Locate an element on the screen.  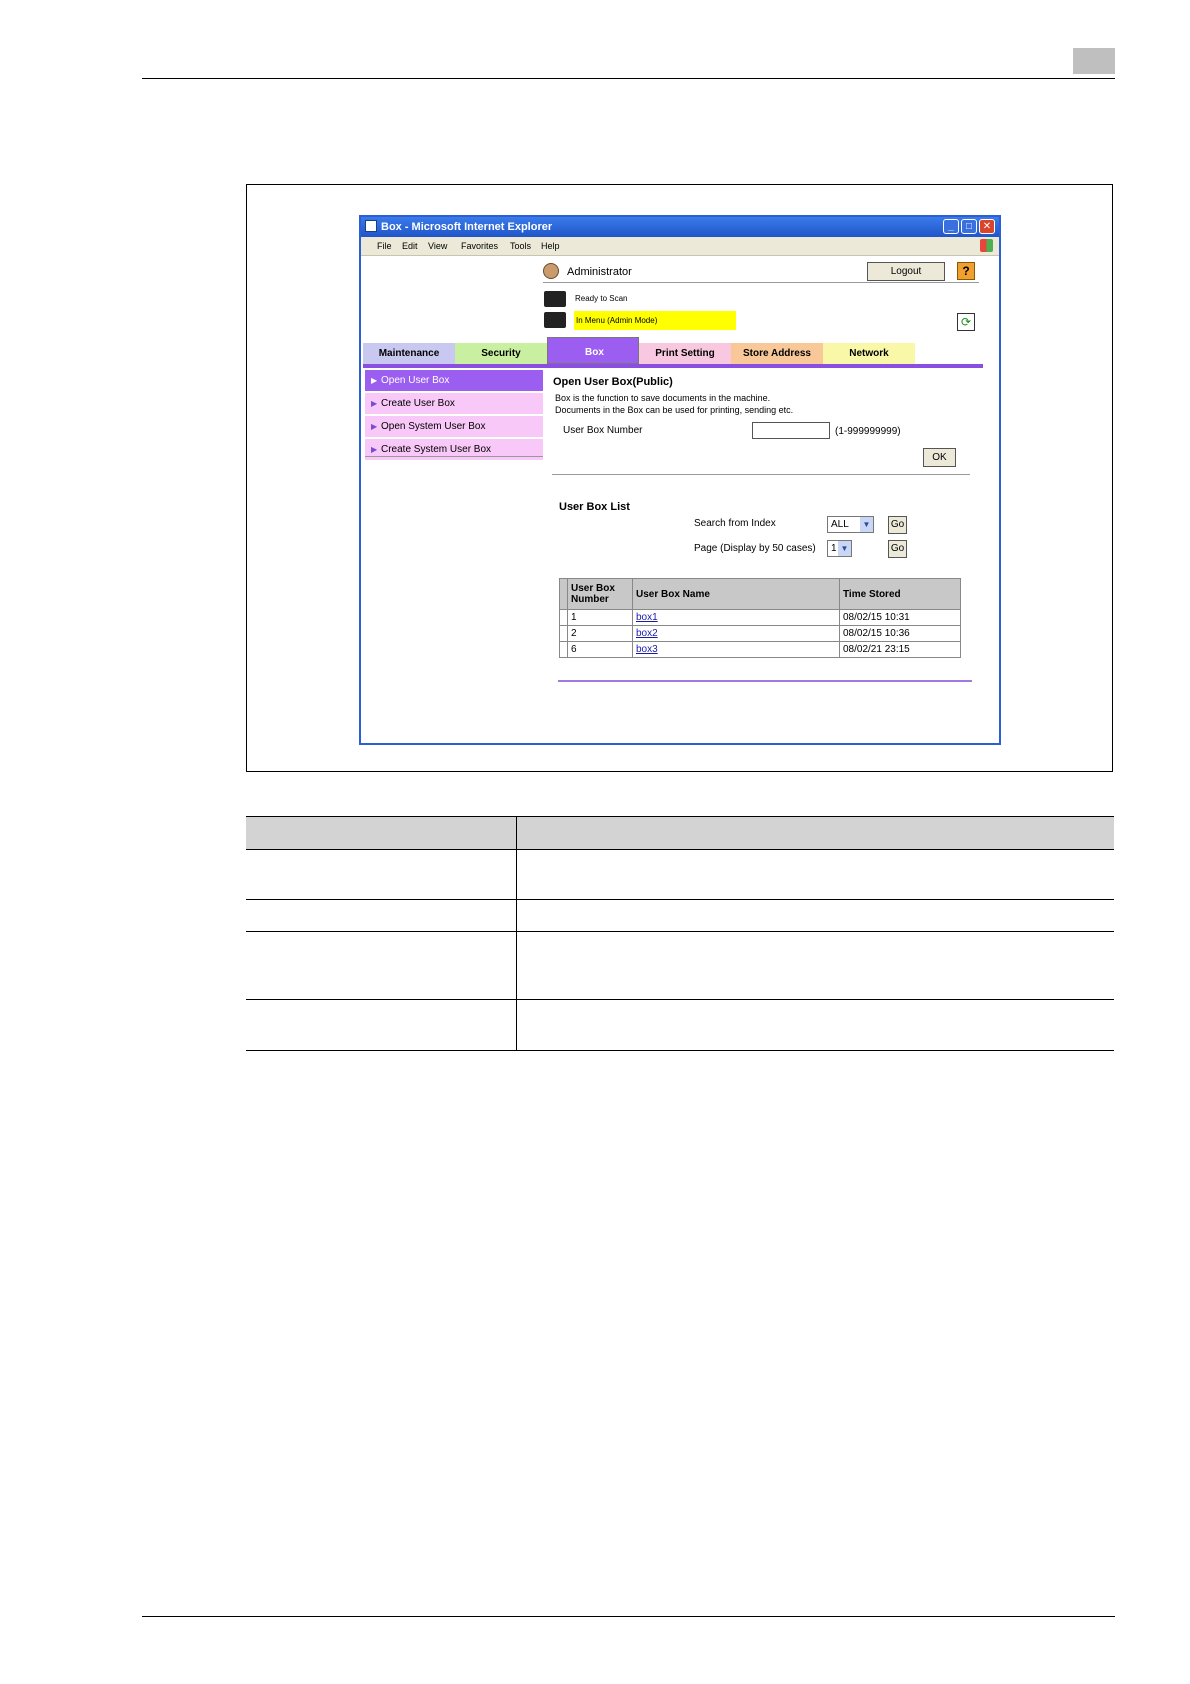
col-user-box-name: User Box Name is located at coordinates (736, 594).